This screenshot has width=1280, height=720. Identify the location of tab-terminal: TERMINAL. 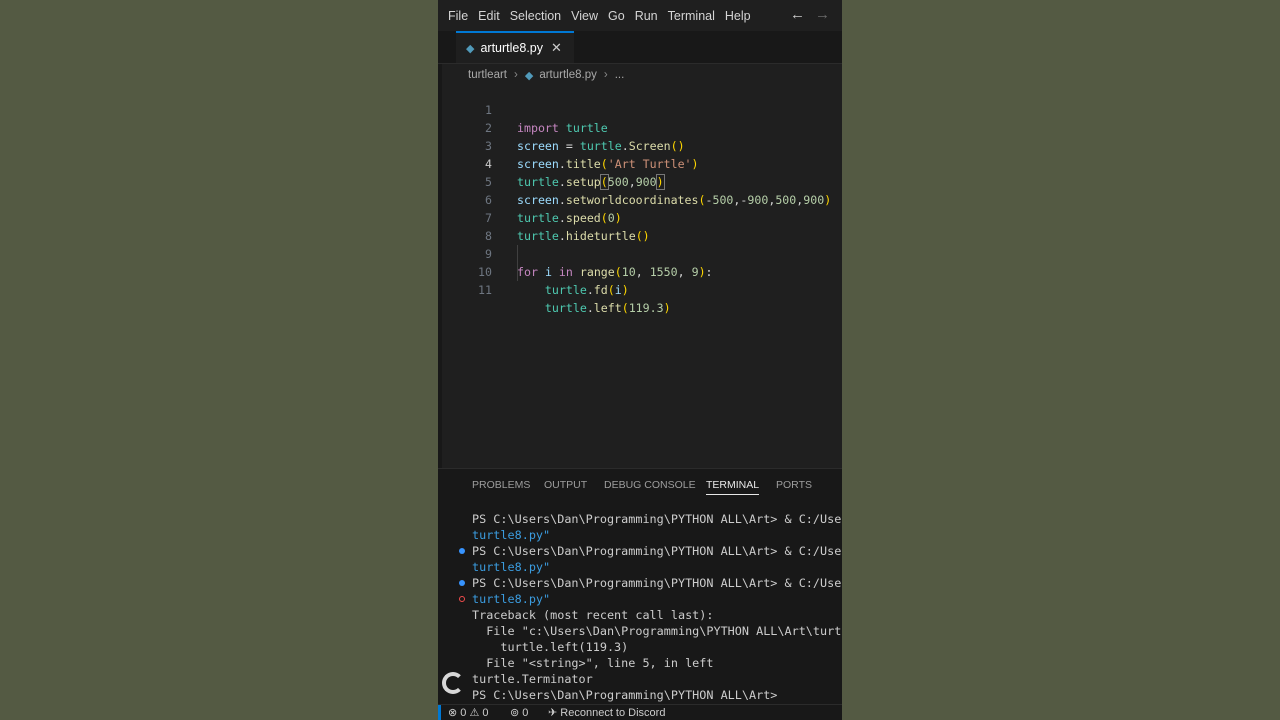
(733, 487).